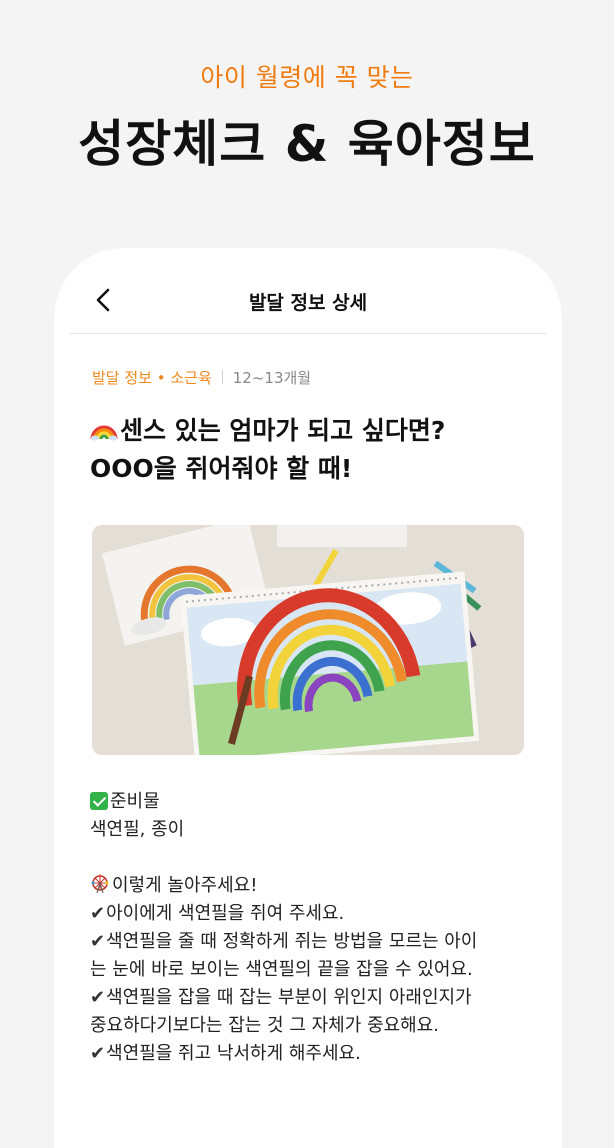  Describe the element at coordinates (222, 377) in the screenshot. I see `meta-divider` at that location.